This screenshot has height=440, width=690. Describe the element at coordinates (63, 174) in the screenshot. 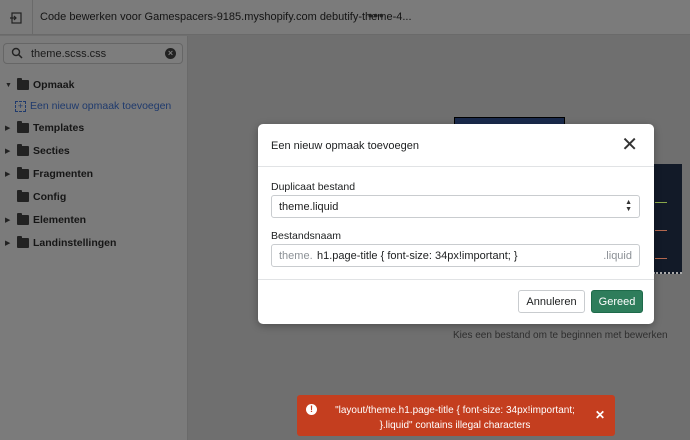

I see `folder-label: Fragmenten` at that location.